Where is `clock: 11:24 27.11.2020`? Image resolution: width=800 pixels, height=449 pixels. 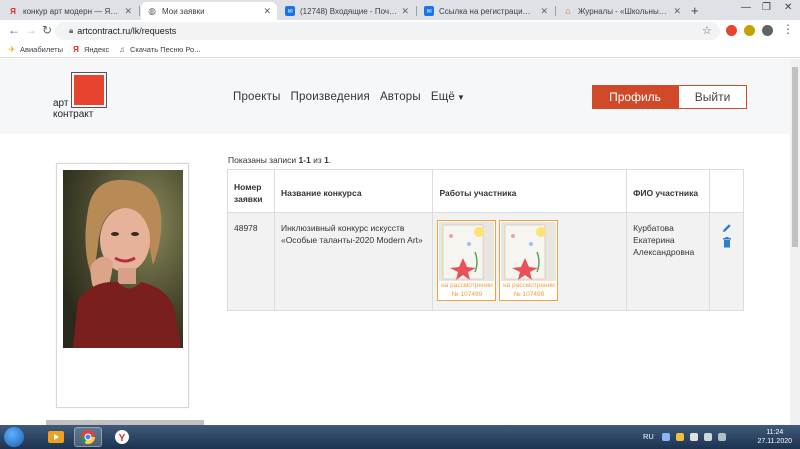 clock: 11:24 27.11.2020 is located at coordinates (774, 437).